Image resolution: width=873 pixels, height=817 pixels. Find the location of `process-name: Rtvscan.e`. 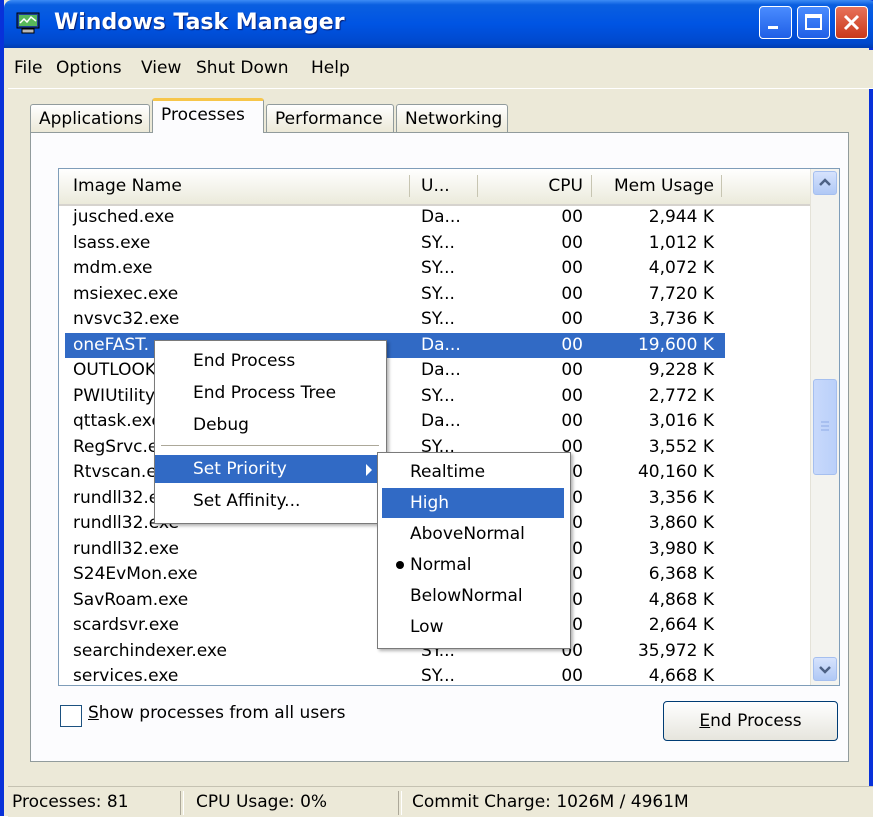

process-name: Rtvscan.e is located at coordinates (115, 472).